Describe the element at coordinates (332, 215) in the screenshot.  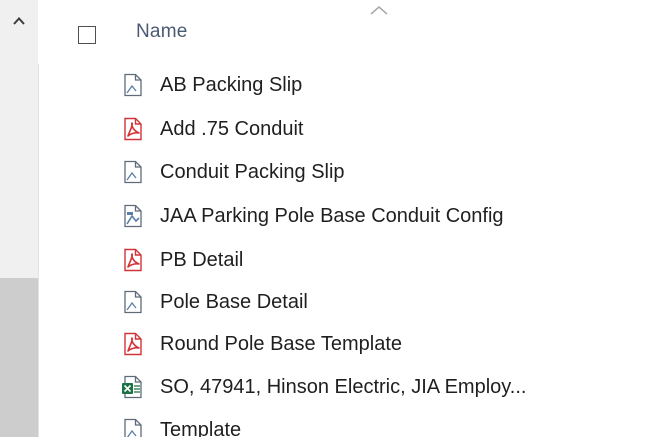
I see `file-name: JAA Parking Pole Base Conduit Config` at that location.